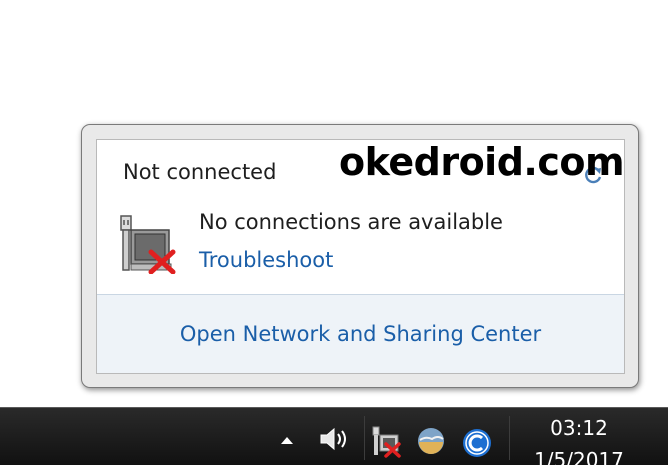 Image resolution: width=668 pixels, height=472 pixels. Describe the element at coordinates (431, 442) in the screenshot. I see `weather-icon` at that location.